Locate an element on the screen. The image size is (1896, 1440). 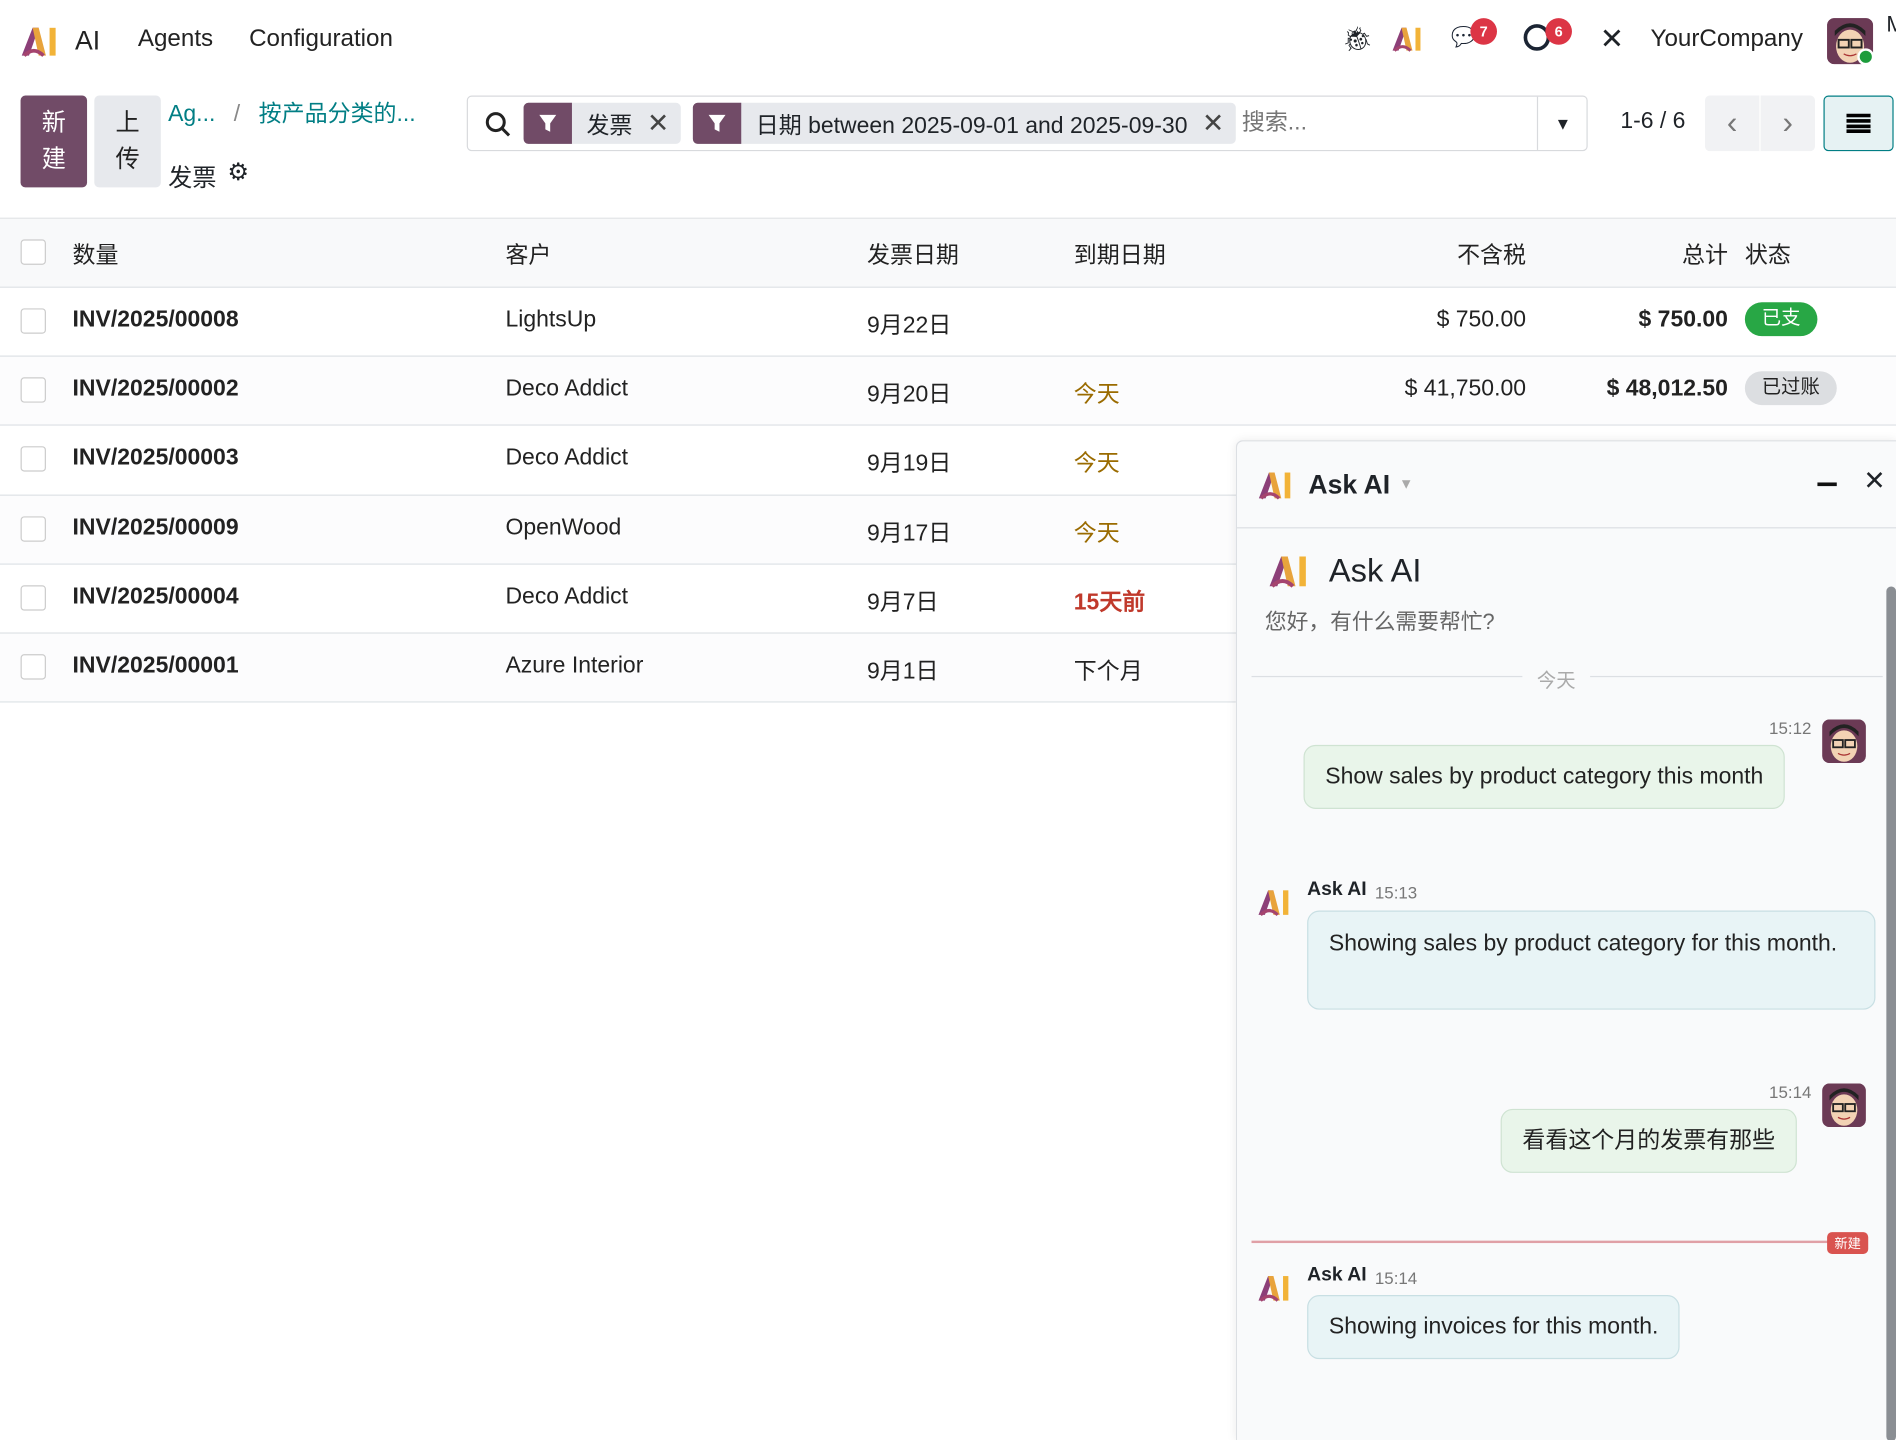
upload-label-2: 传 is located at coordinates (127, 159).